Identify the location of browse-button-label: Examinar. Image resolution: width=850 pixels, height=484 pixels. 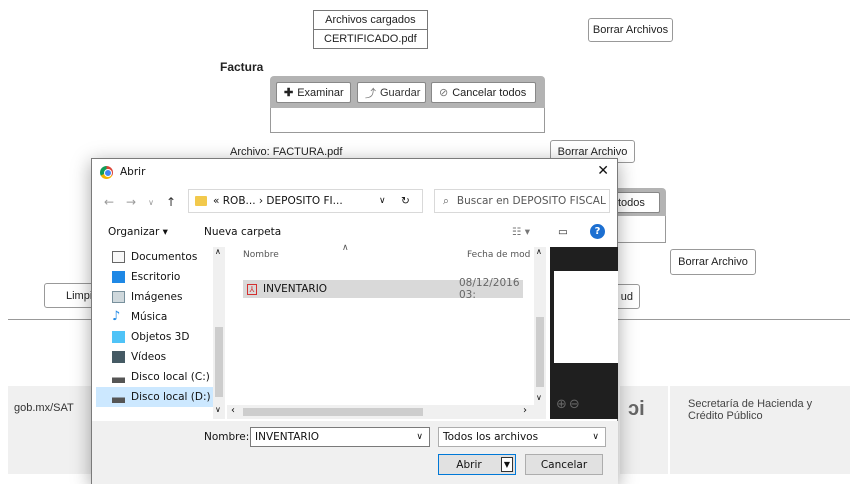
(320, 92).